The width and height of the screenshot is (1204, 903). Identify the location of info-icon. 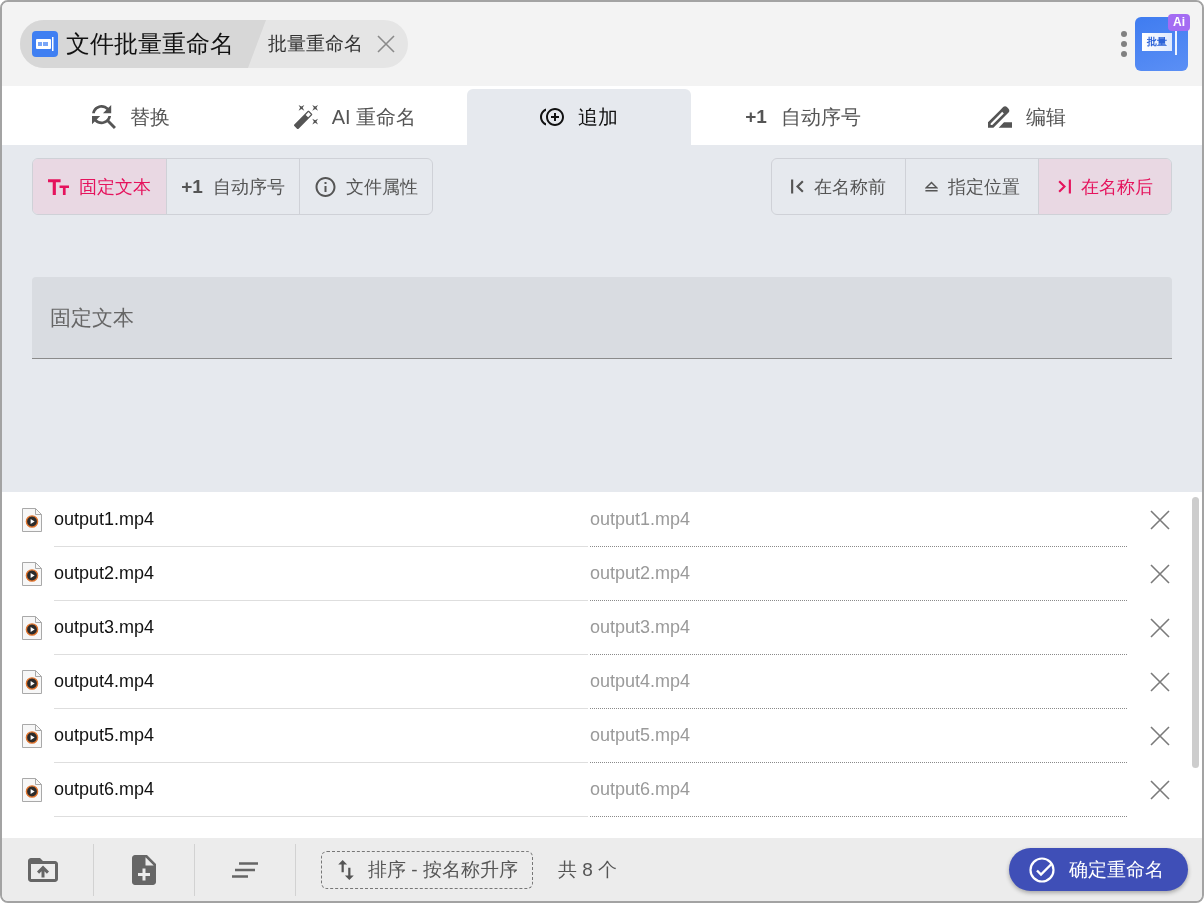
(325, 186).